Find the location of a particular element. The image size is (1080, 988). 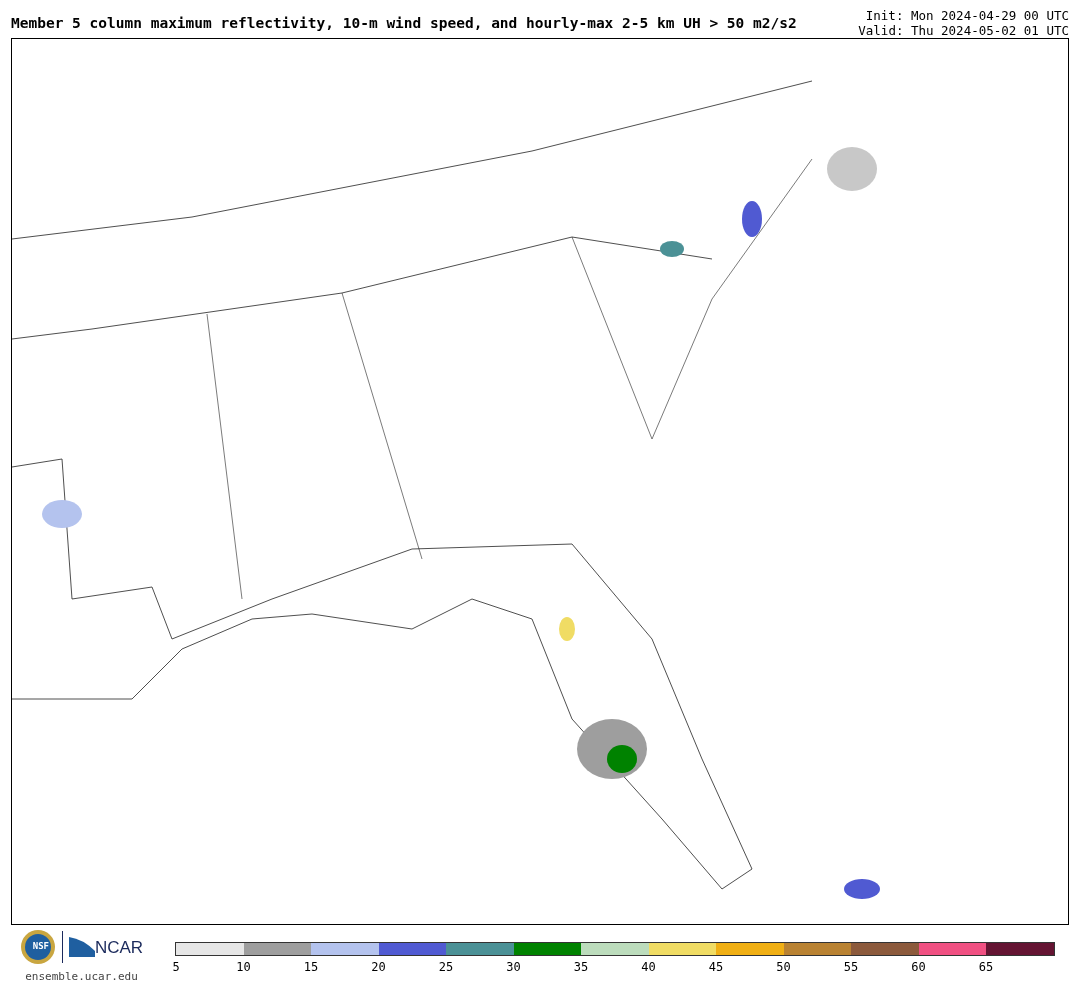

colorbar-tick-label: 15 is located at coordinates (311, 967).